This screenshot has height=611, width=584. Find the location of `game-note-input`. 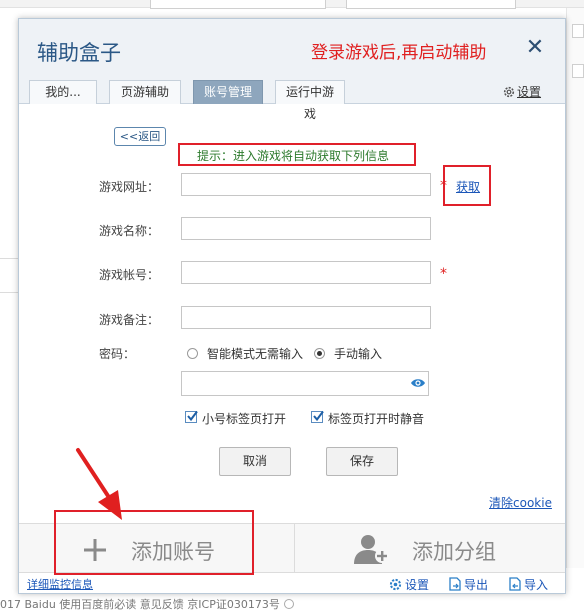

game-note-input is located at coordinates (306, 317).